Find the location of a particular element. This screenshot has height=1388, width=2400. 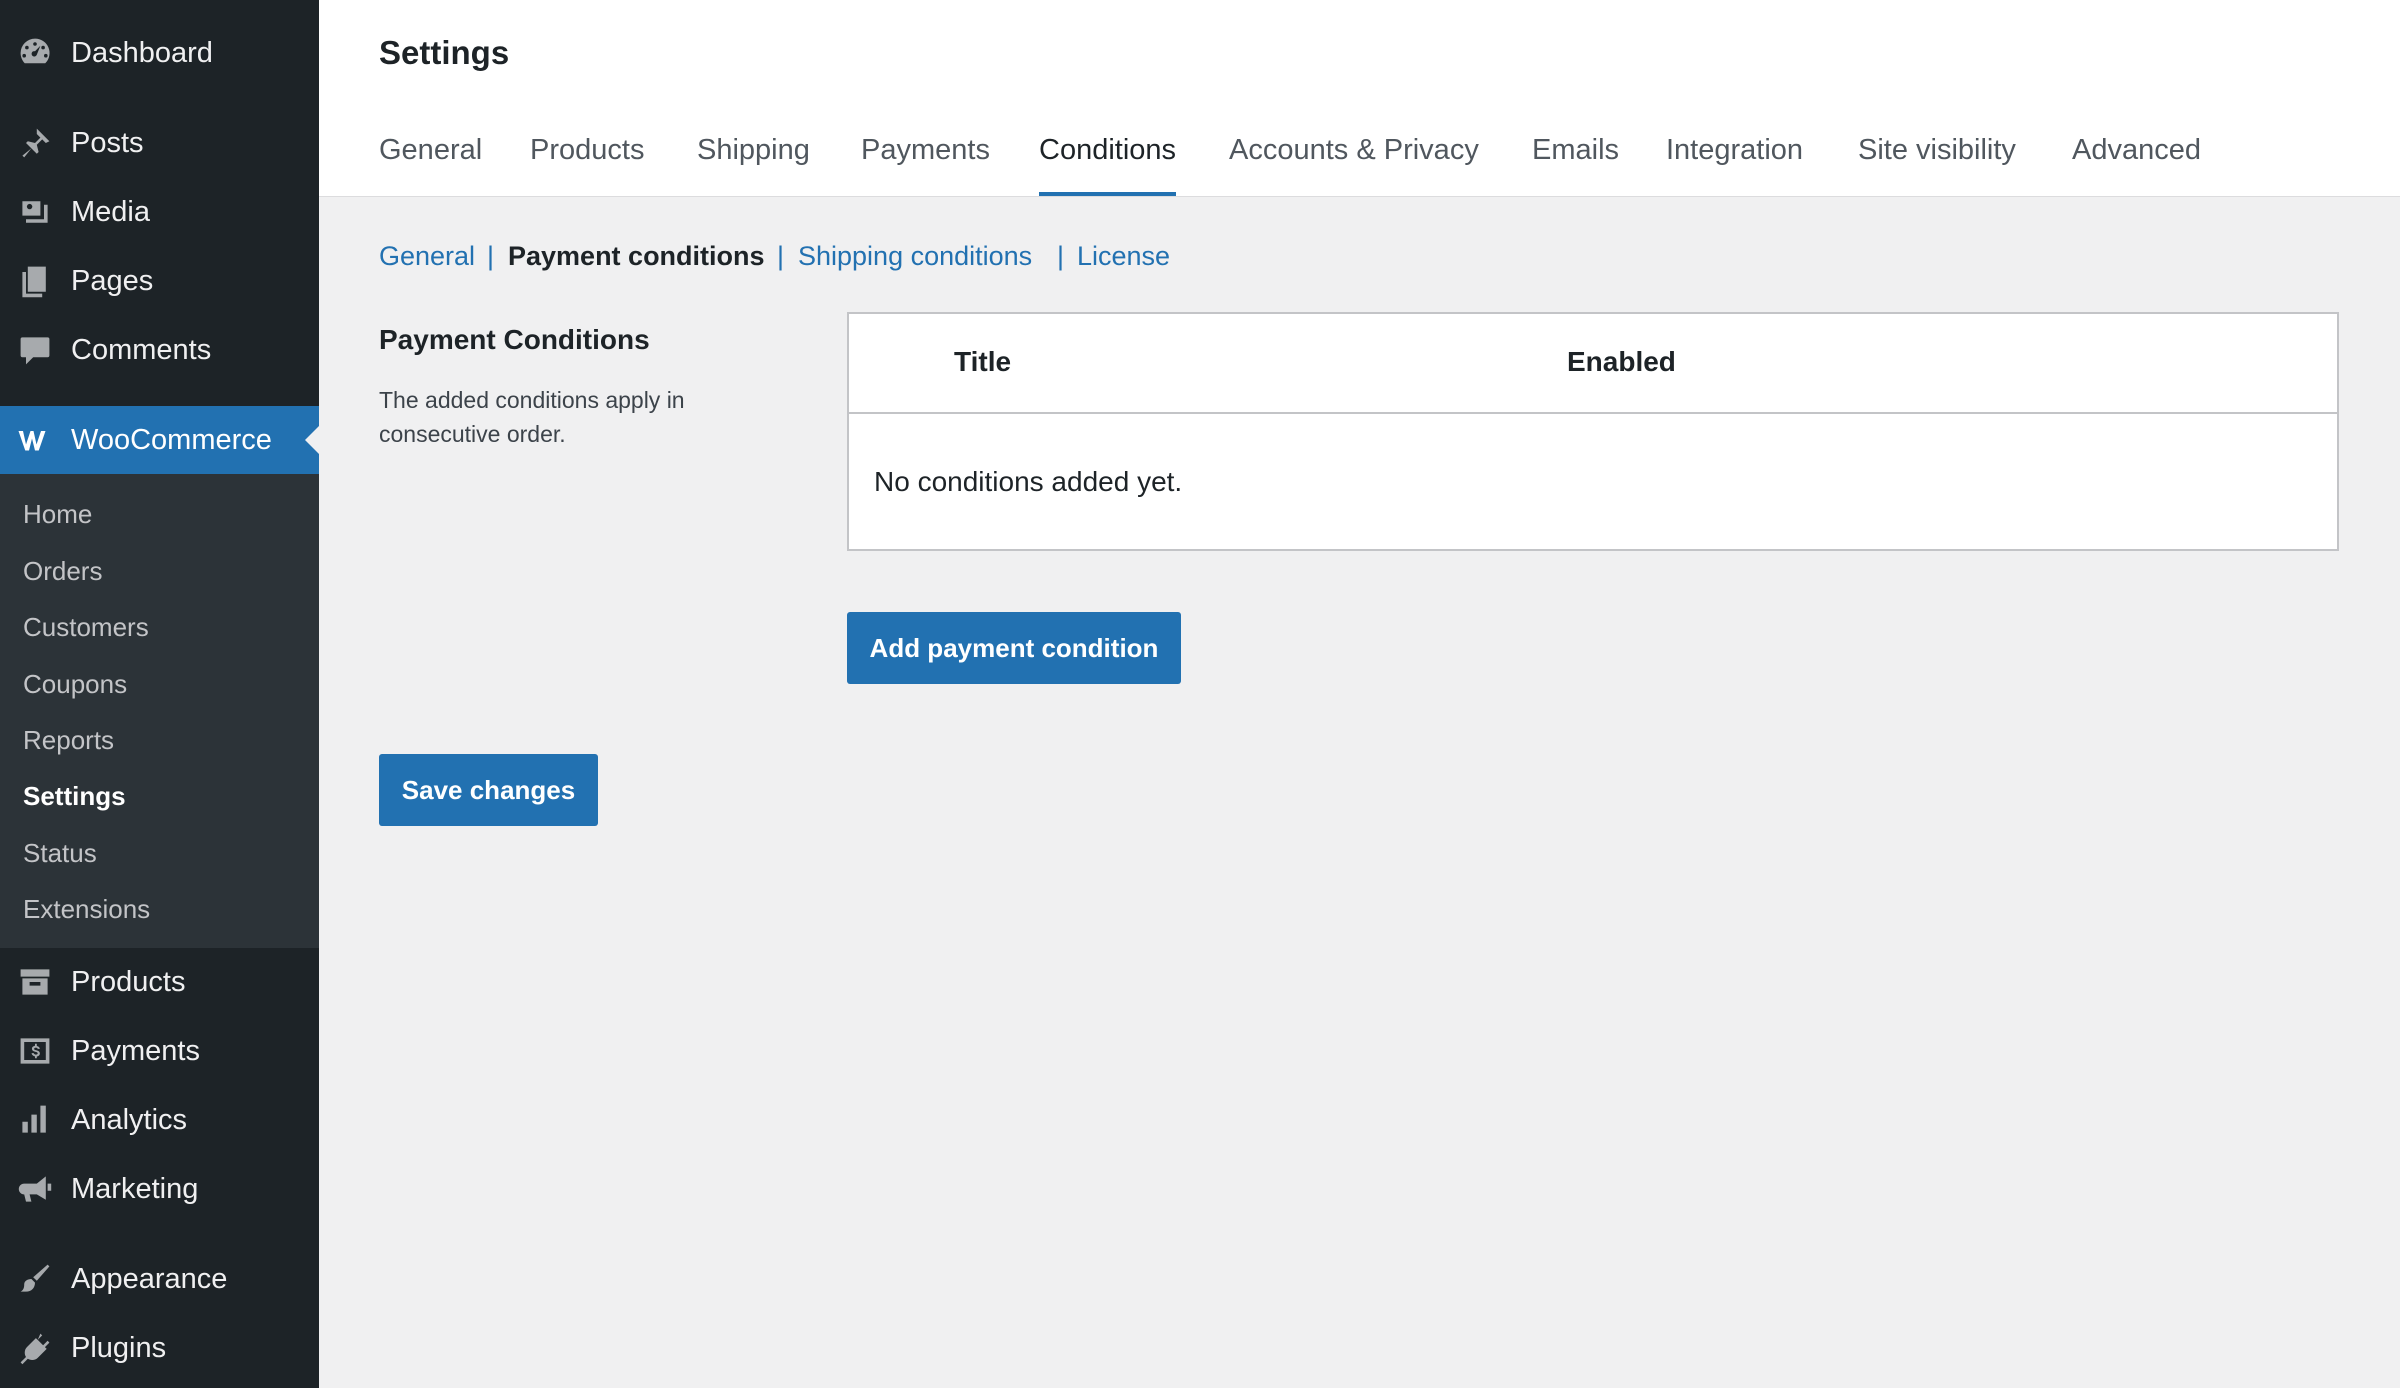

menu-label: Marketing is located at coordinates (135, 1188).